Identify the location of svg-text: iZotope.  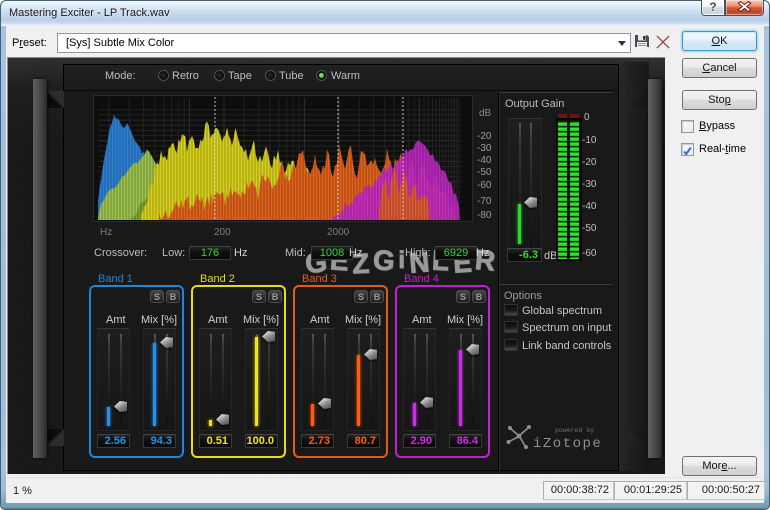
(567, 444).